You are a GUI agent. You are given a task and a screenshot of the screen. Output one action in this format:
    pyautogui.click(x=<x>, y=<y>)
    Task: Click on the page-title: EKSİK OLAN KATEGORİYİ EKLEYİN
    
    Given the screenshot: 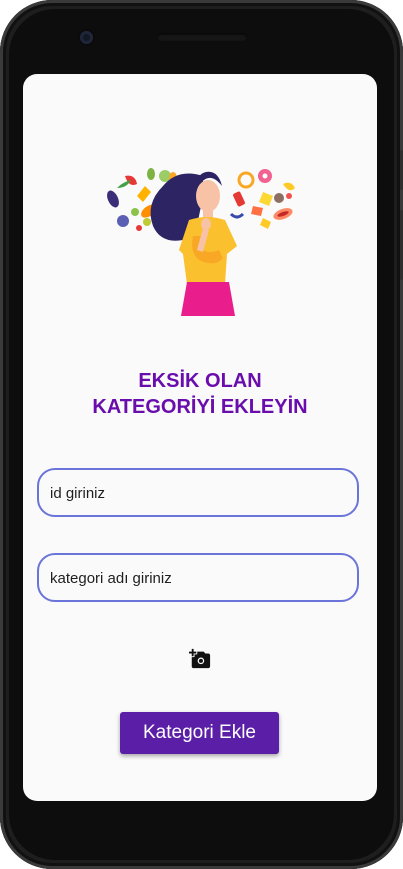 What is the action you would take?
    pyautogui.click(x=200, y=394)
    